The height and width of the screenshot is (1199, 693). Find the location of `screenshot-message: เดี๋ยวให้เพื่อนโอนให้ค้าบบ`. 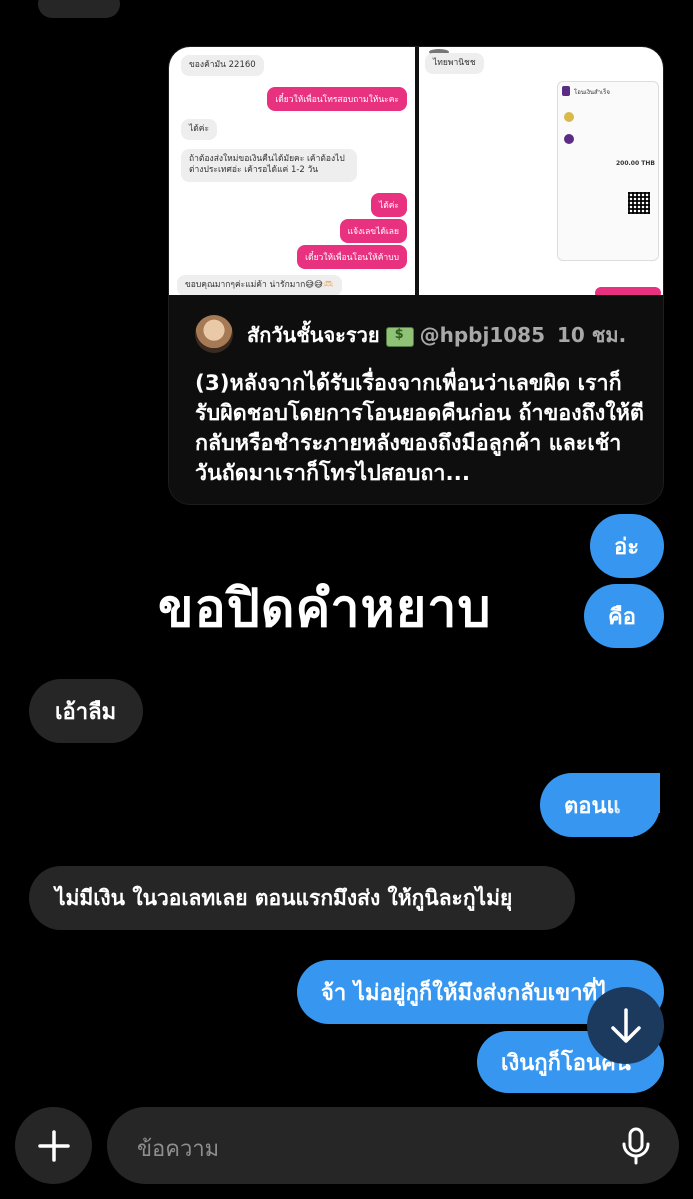

screenshot-message: เดี๋ยวให้เพื่อนโอนให้ค้าบบ is located at coordinates (352, 257).